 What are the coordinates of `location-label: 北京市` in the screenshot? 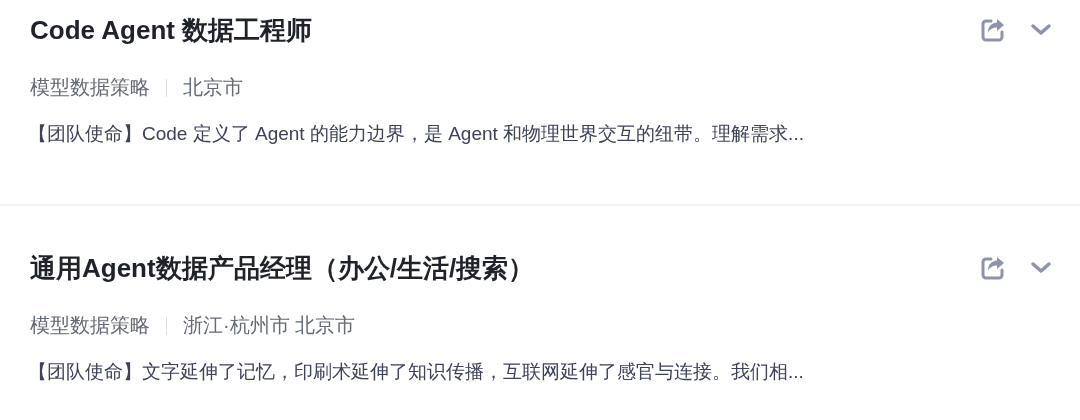 It's located at (213, 87).